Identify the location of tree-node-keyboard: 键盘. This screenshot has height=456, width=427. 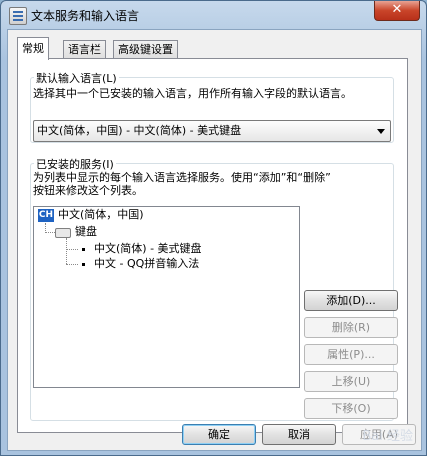
(86, 232).